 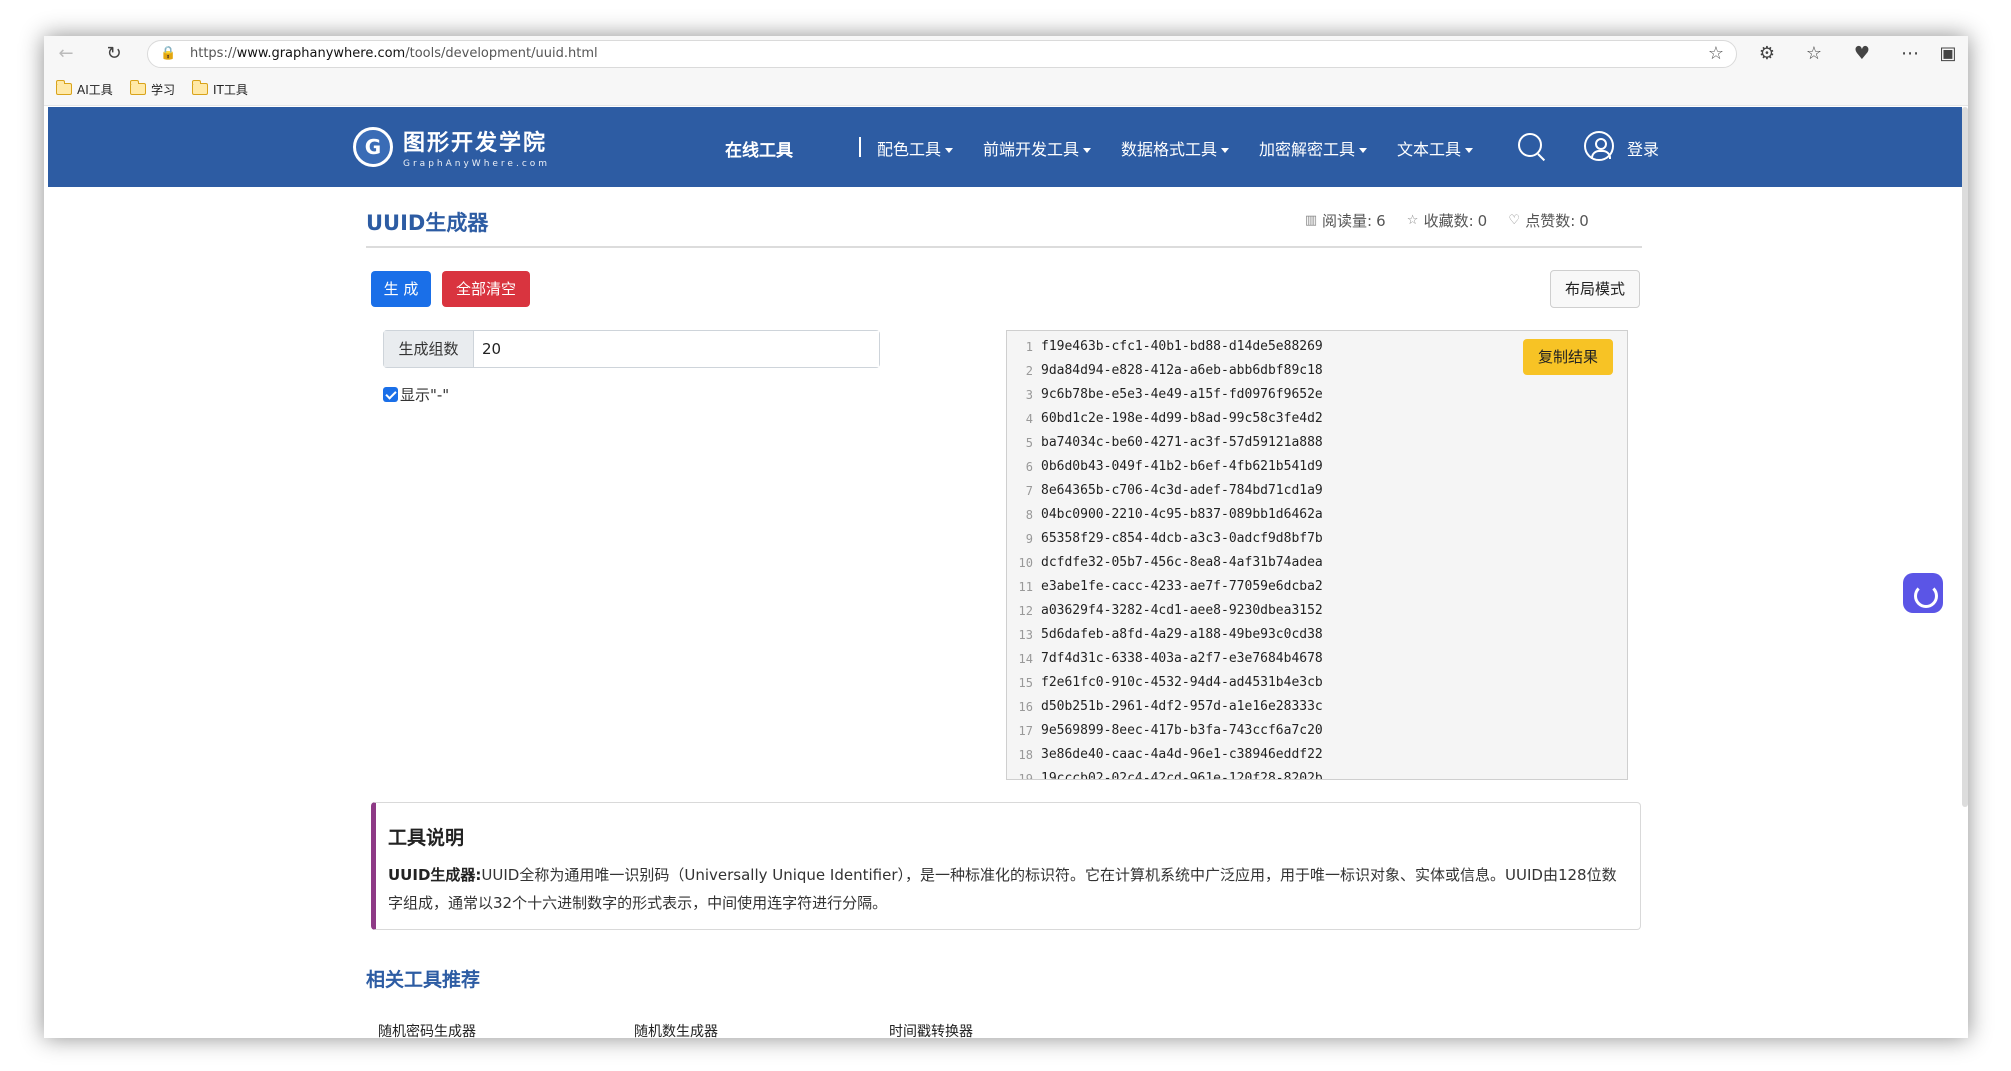 I want to click on generate-button: 生 成, so click(x=401, y=289).